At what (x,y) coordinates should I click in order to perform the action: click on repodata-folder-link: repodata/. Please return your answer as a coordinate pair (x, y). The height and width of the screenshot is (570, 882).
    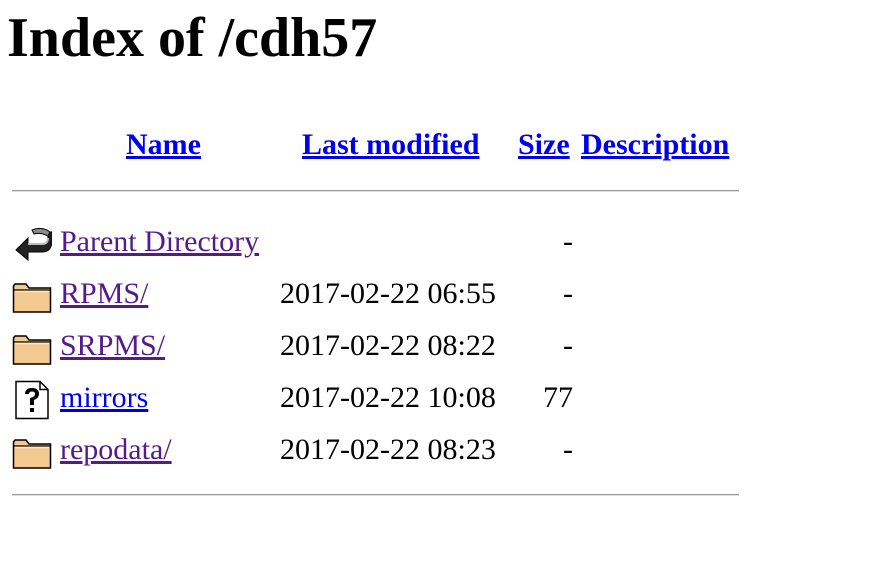
    Looking at the image, I should click on (116, 450).